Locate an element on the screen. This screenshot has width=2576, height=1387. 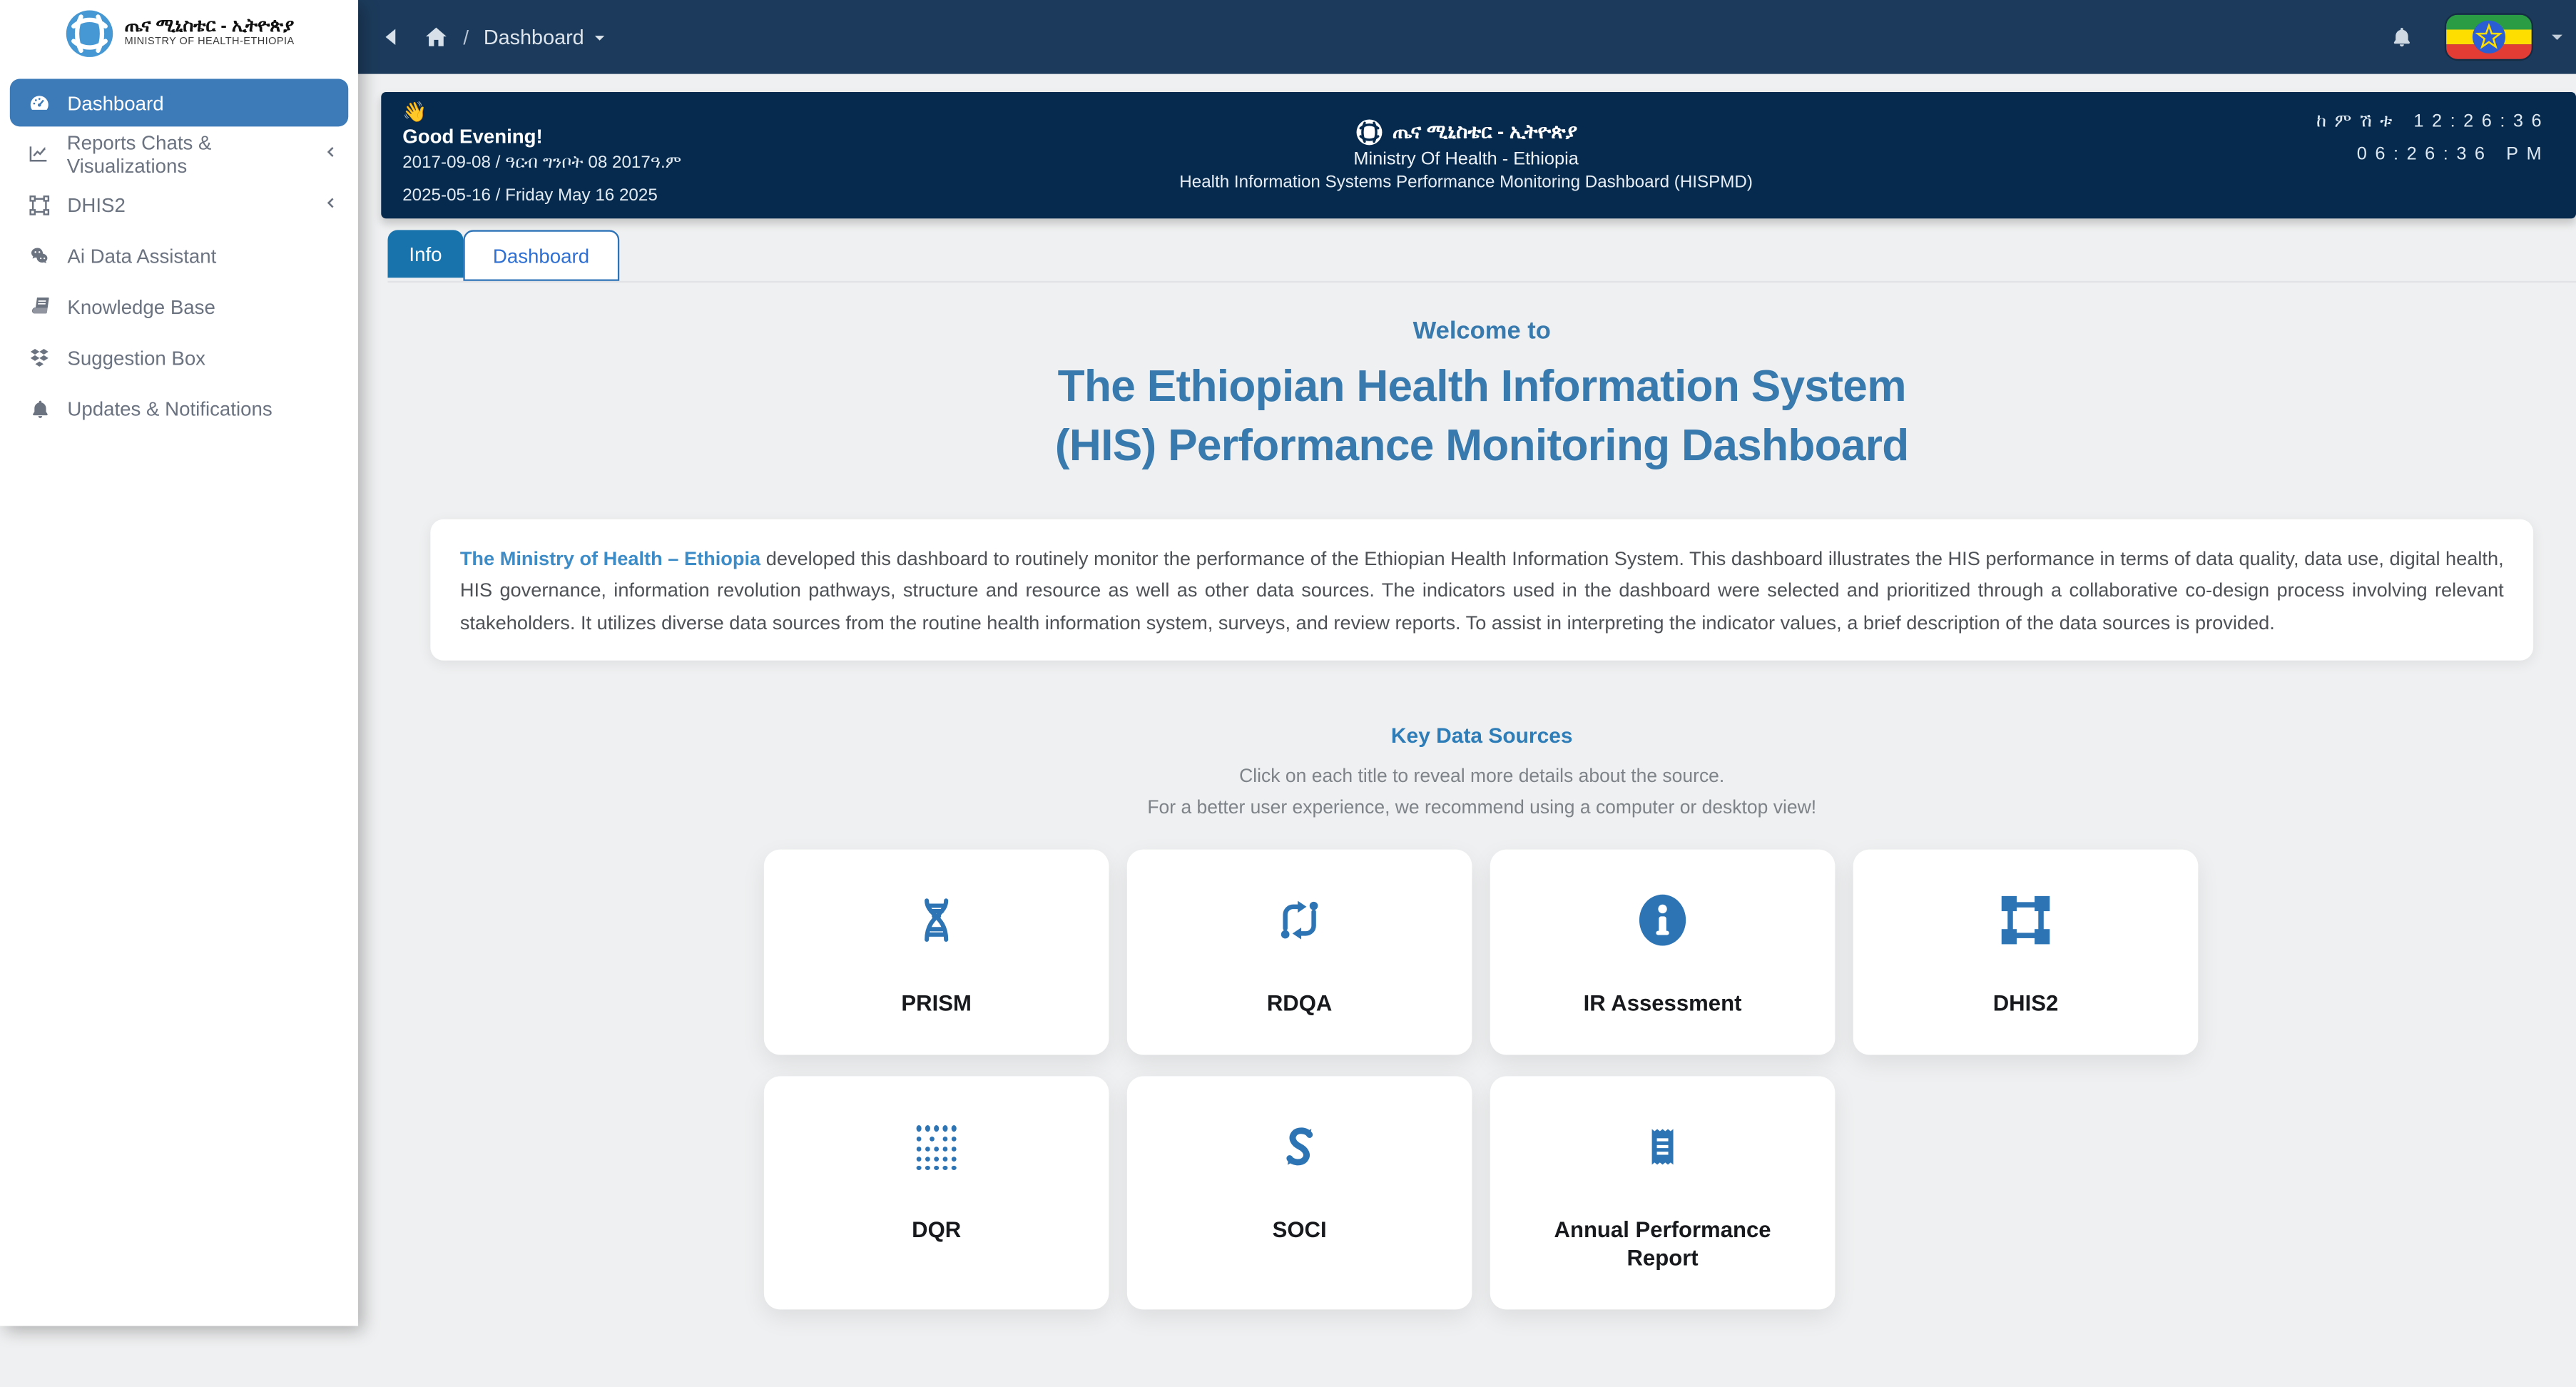
sidebar-item-label: Suggestion Box is located at coordinates (136, 357).